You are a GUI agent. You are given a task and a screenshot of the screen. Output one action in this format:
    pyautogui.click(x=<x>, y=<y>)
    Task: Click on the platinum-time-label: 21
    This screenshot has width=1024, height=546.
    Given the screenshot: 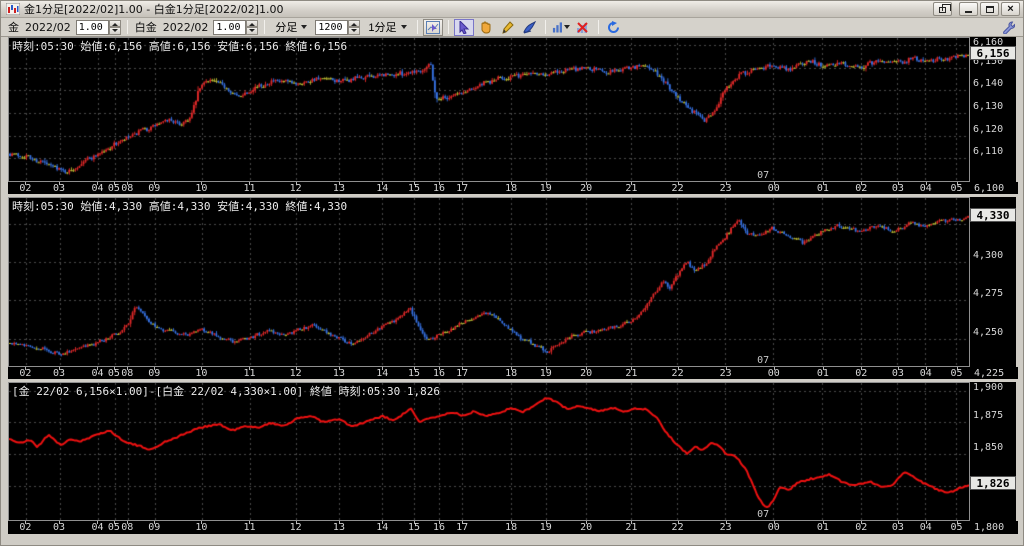 What is the action you would take?
    pyautogui.click(x=631, y=373)
    